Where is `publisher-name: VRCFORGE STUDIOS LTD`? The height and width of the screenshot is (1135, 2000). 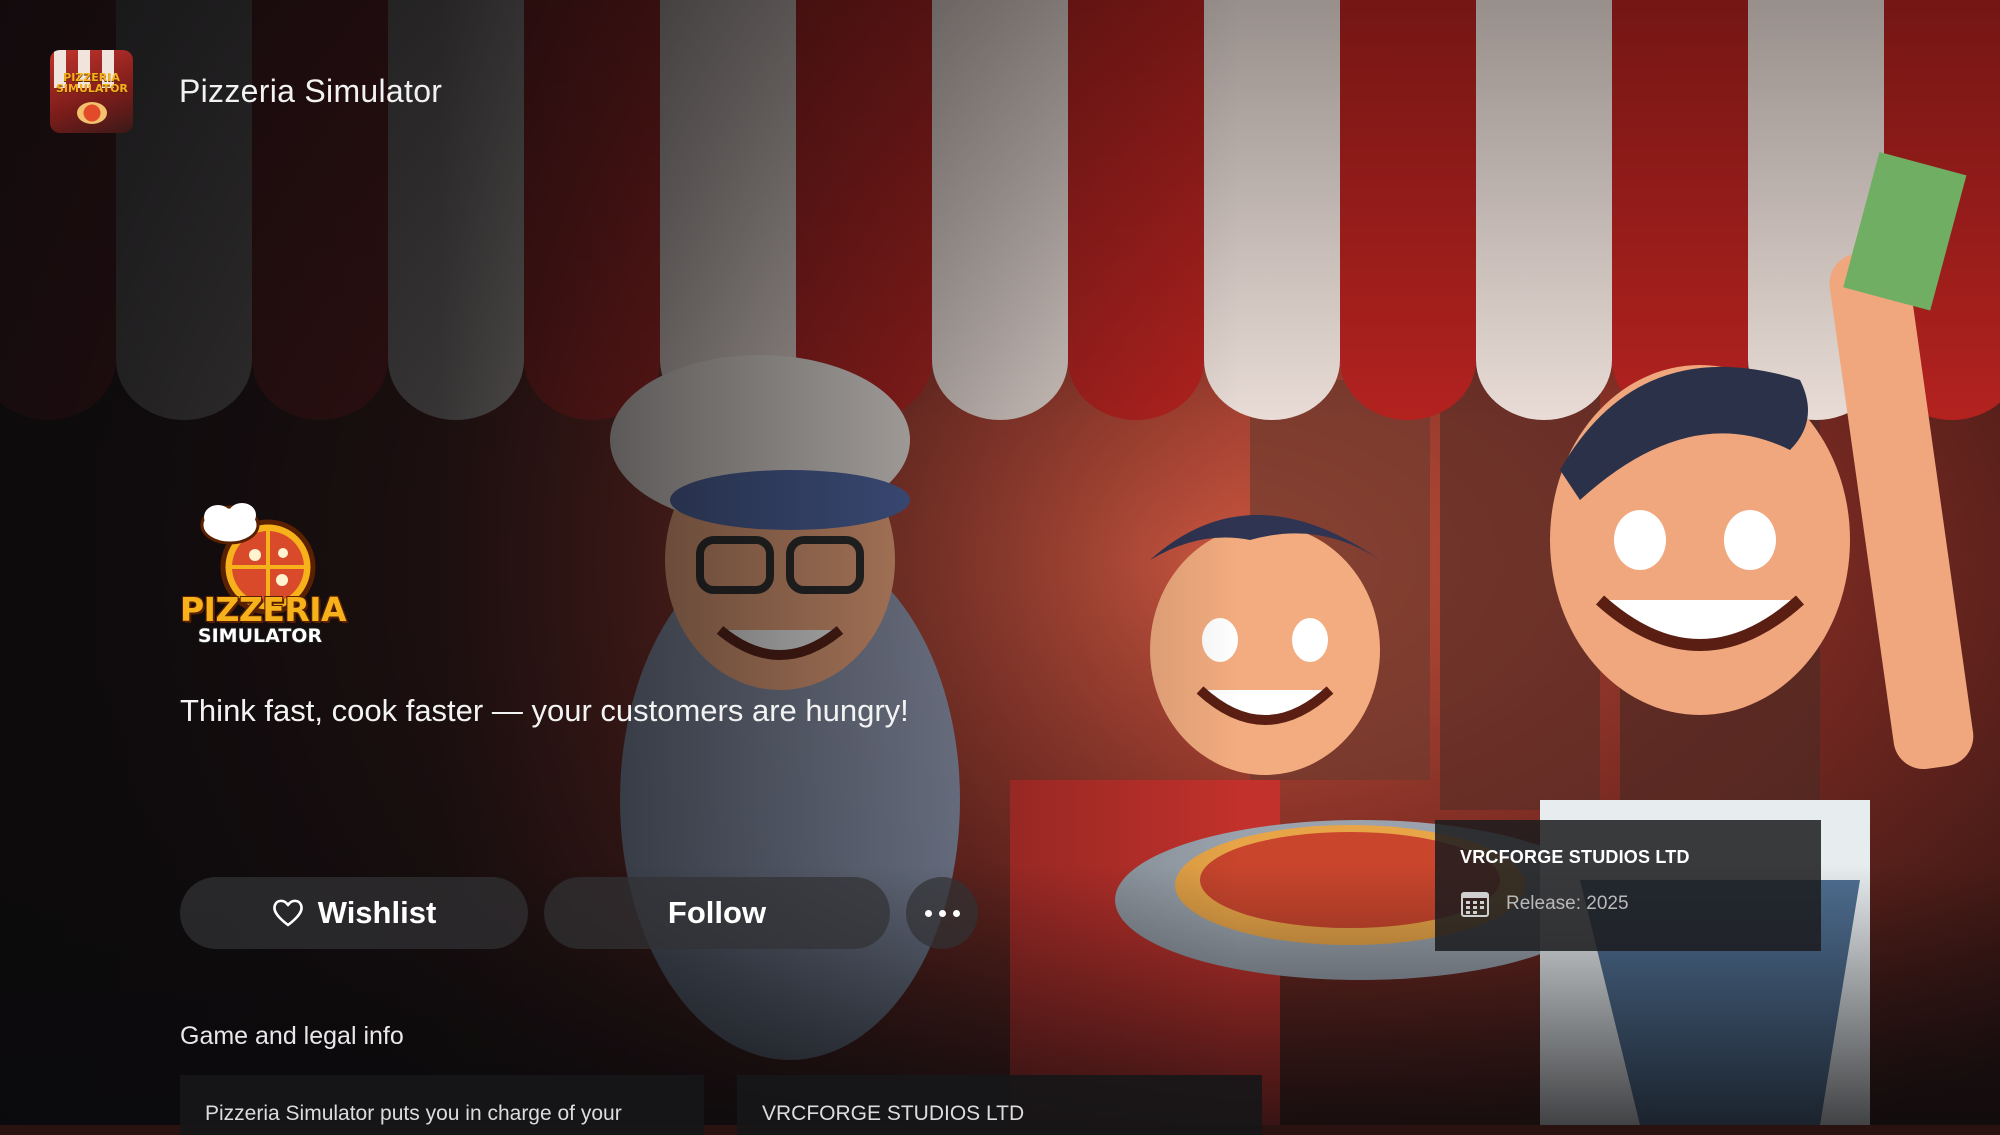 publisher-name: VRCFORGE STUDIOS LTD is located at coordinates (1575, 857).